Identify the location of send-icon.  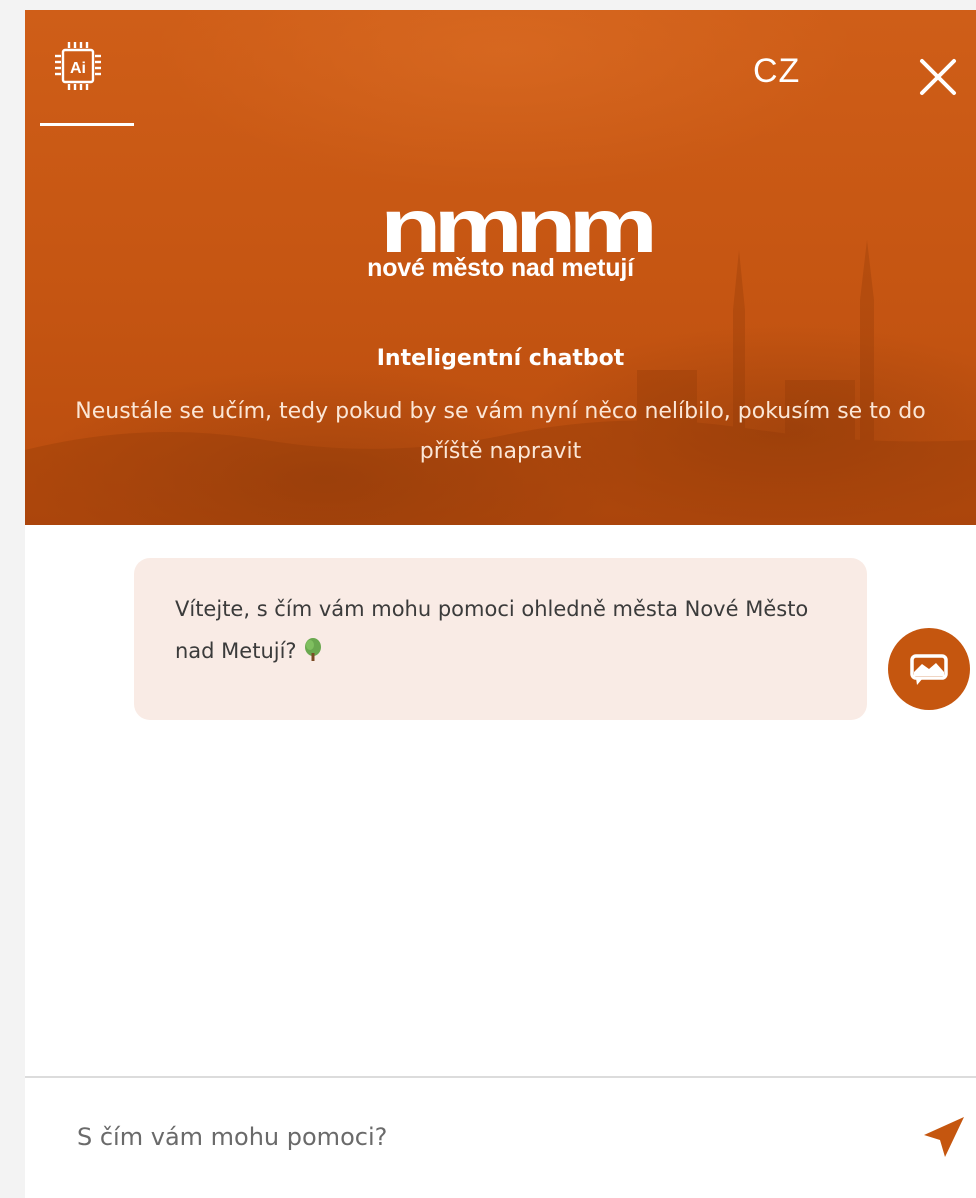
(943, 1138).